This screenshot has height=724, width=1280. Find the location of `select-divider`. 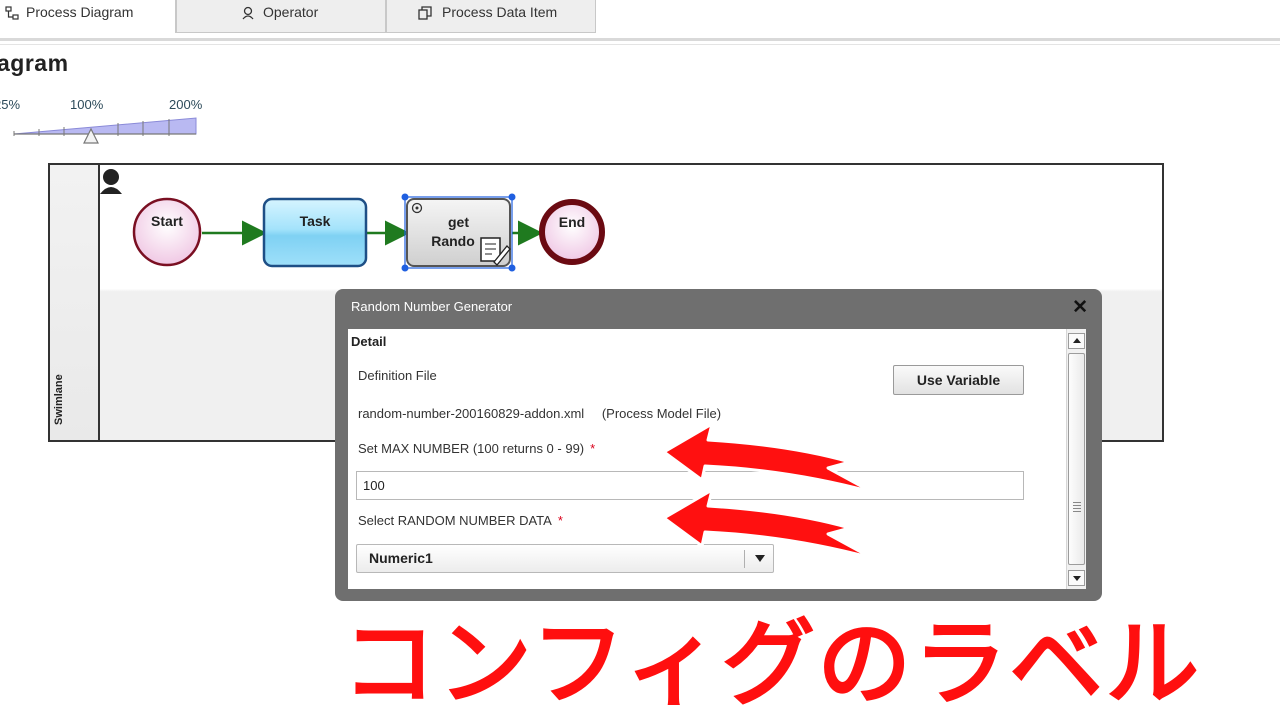

select-divider is located at coordinates (744, 559).